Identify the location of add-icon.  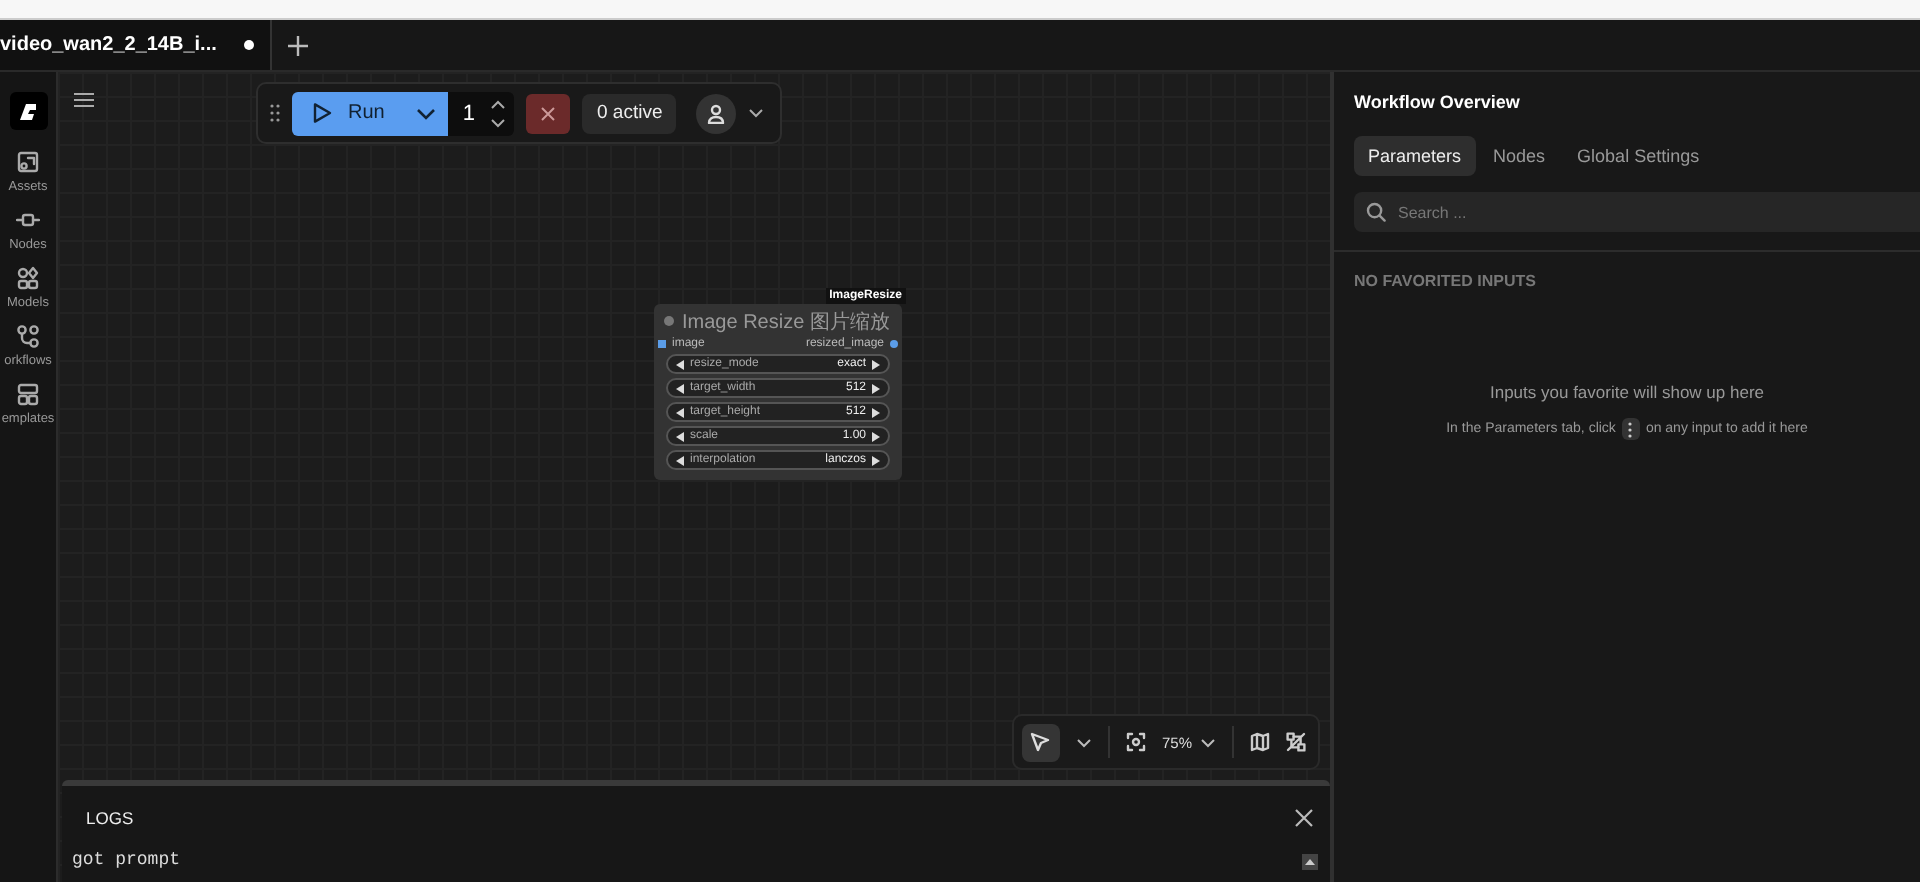
(298, 45).